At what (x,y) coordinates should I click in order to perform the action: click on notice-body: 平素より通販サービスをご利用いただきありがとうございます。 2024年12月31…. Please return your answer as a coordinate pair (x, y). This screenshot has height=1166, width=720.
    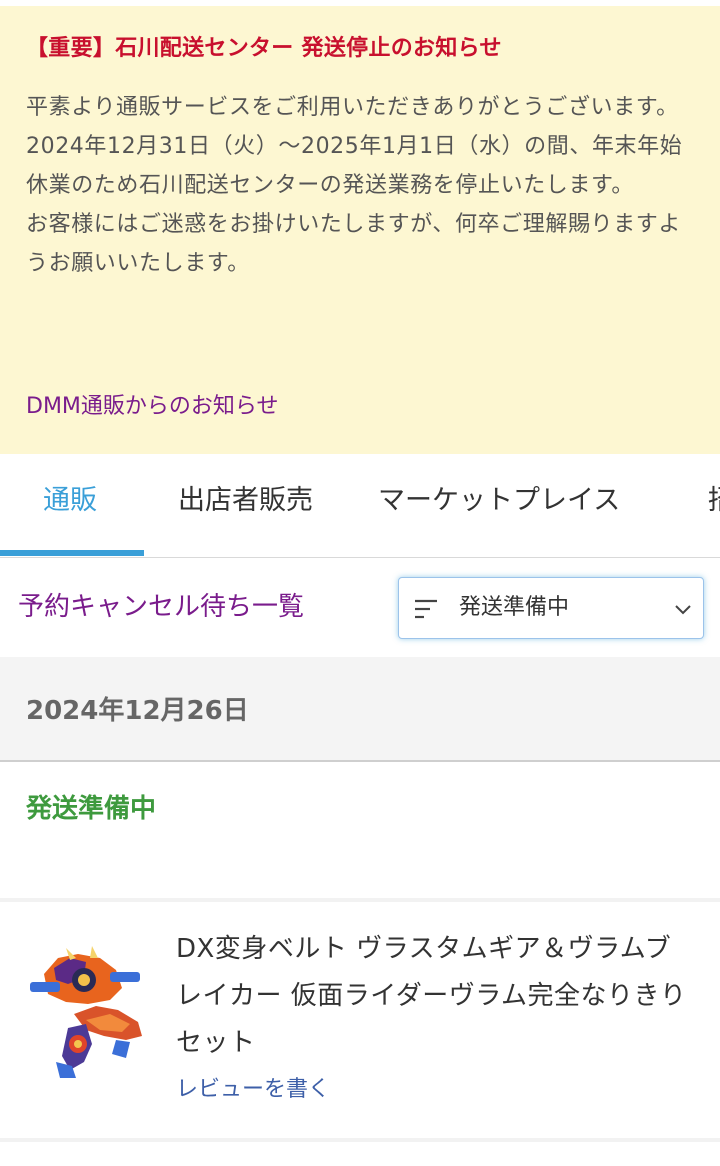
    Looking at the image, I should click on (354, 185).